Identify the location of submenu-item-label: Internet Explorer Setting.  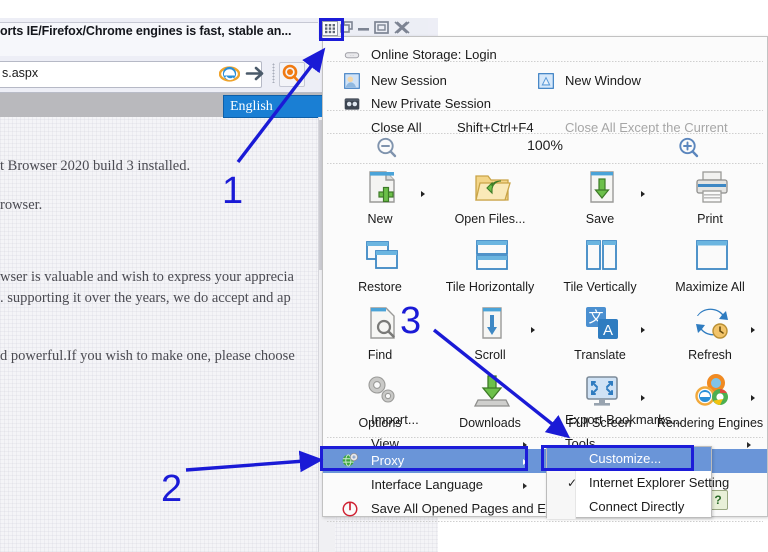
(659, 482).